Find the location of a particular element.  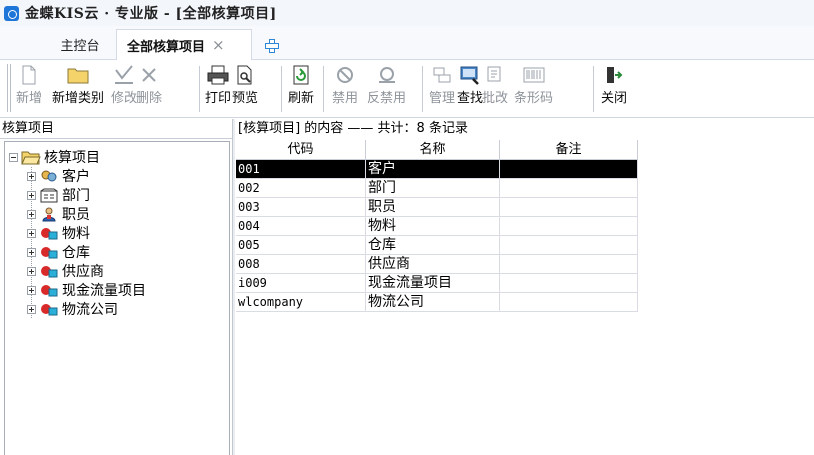

new-category-button: 新增类别 is located at coordinates (78, 88).